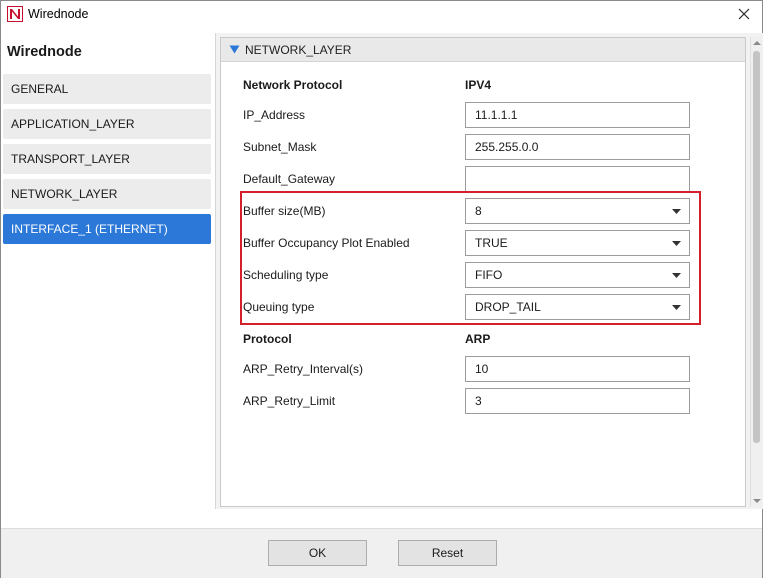 This screenshot has height=578, width=763. I want to click on protocol-label: Protocol, so click(267, 339).